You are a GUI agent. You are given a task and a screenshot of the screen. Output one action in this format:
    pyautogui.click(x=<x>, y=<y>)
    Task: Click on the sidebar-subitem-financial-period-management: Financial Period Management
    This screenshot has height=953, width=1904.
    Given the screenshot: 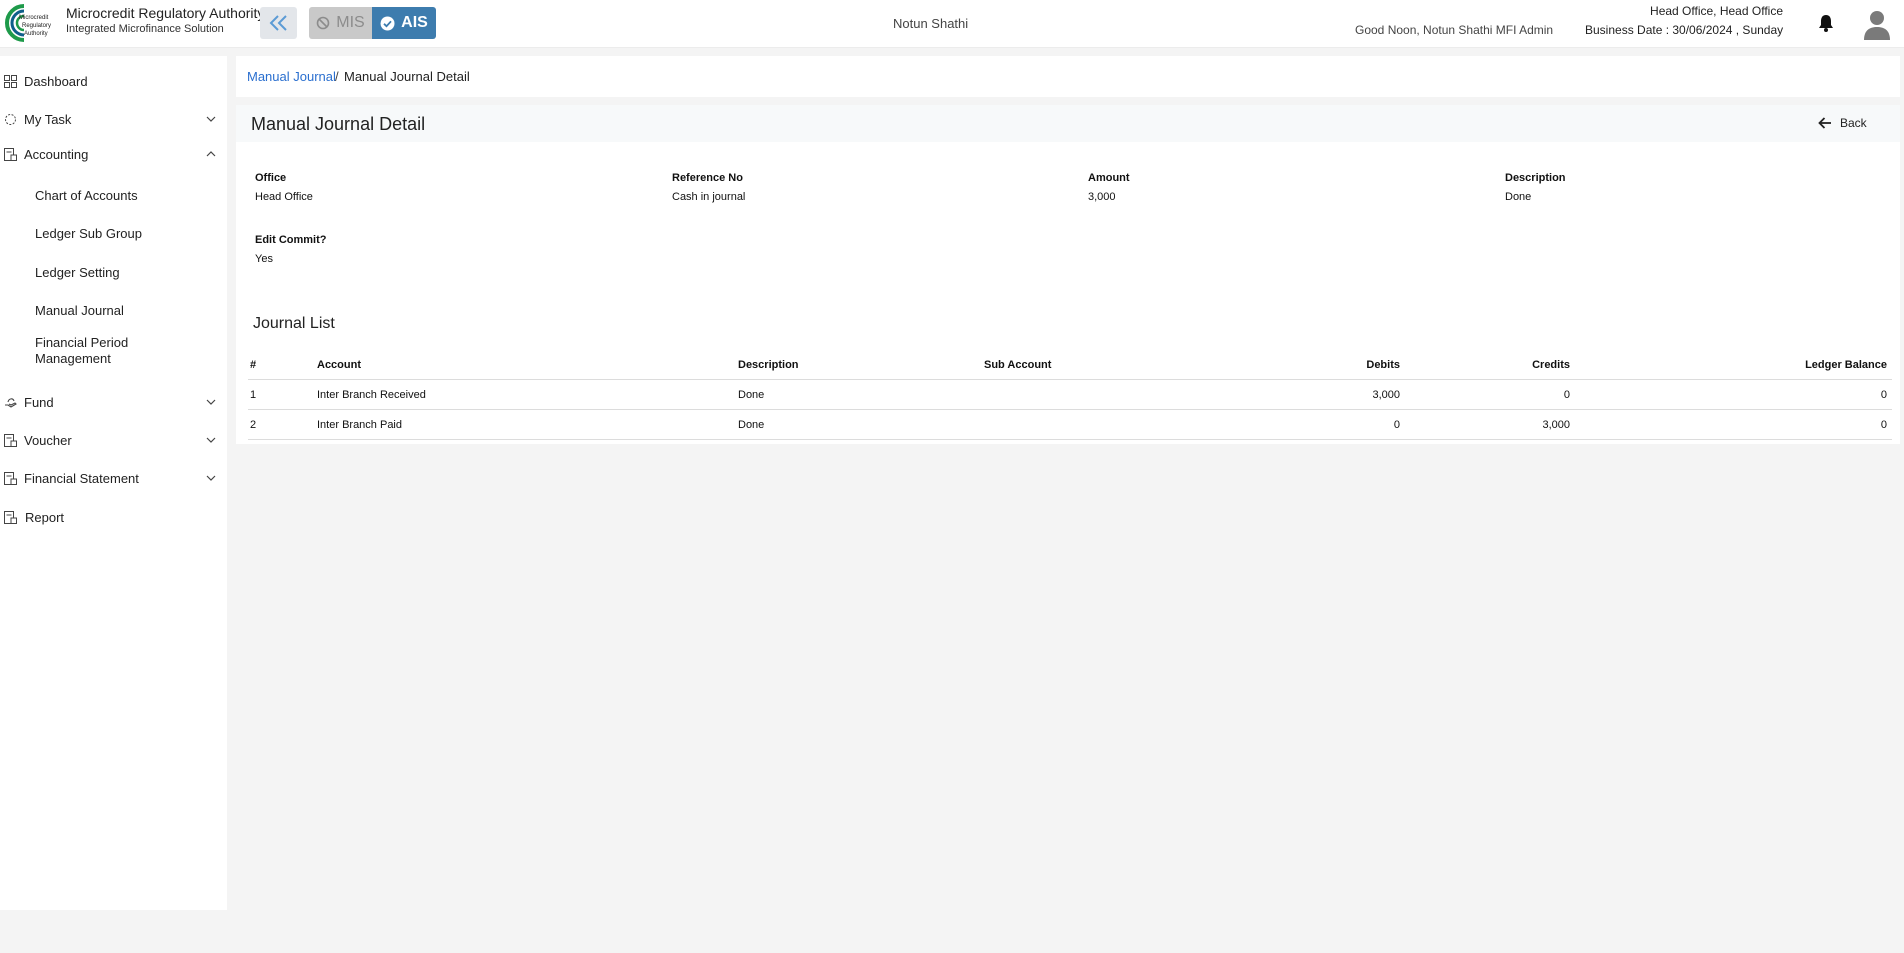 What is the action you would take?
    pyautogui.click(x=100, y=351)
    